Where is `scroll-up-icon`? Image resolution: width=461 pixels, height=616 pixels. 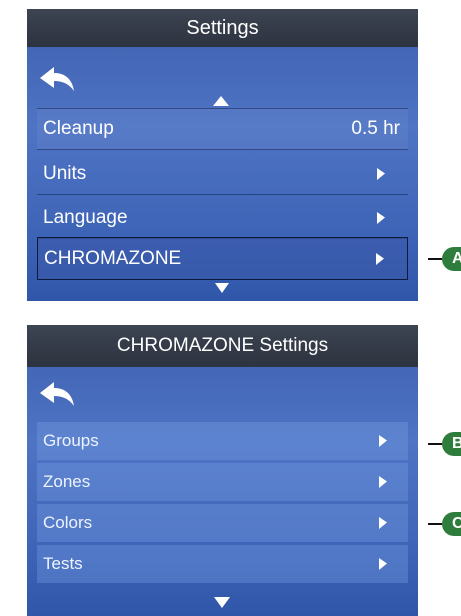
scroll-up-icon is located at coordinates (221, 101).